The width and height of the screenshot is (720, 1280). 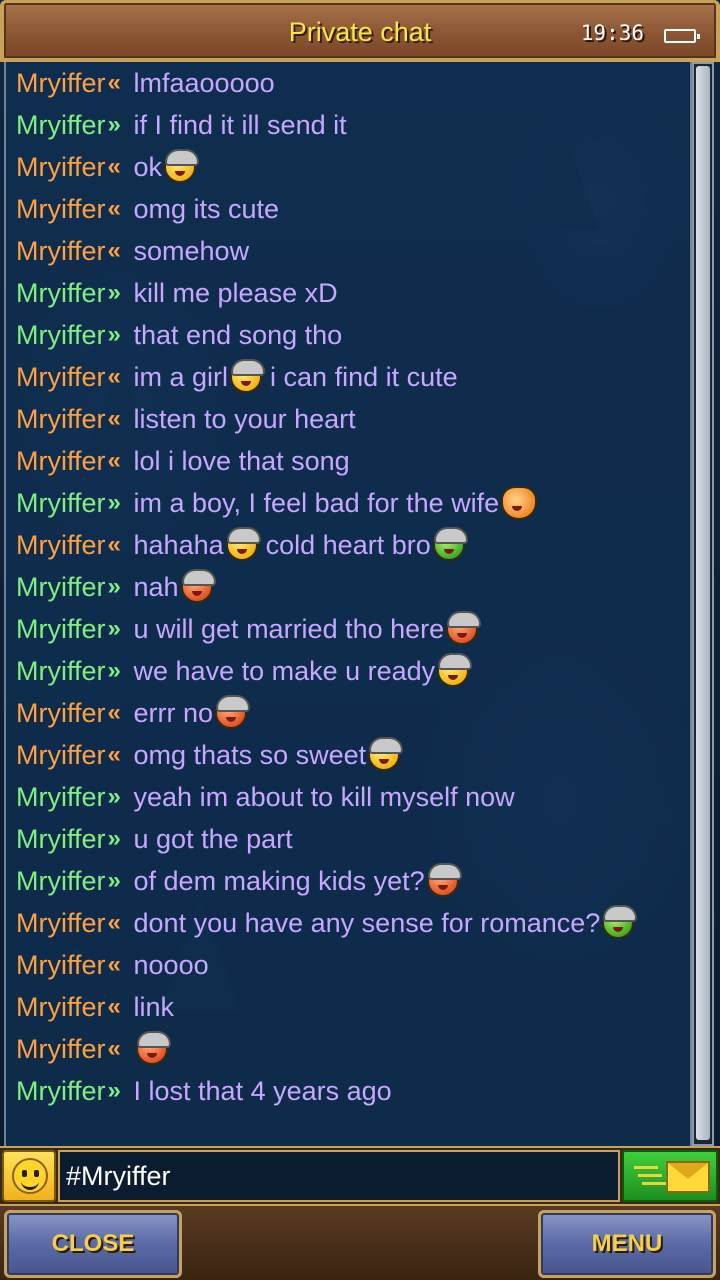 I want to click on chat-message: Mryiffer» we have to make u ready, so click(x=354, y=671).